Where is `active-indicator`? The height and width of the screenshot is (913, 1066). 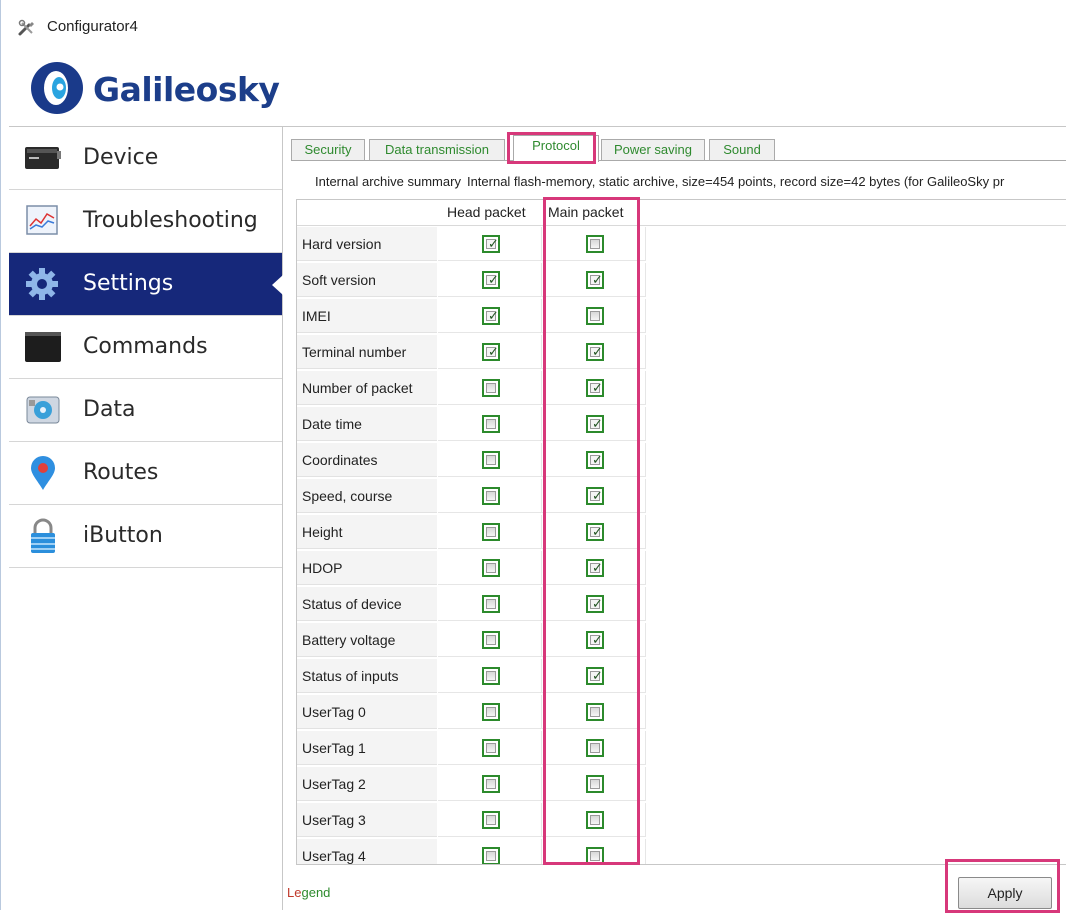 active-indicator is located at coordinates (277, 285).